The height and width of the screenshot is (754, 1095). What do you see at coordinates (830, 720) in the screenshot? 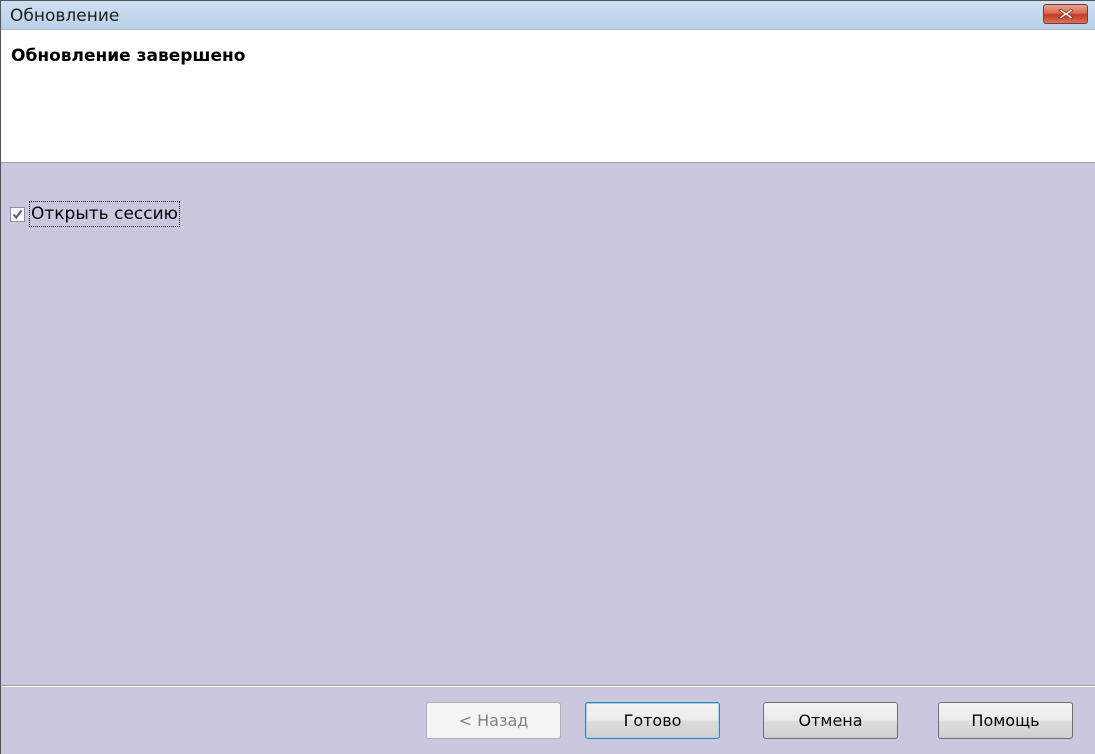
I see `cancel-button: Отмена` at bounding box center [830, 720].